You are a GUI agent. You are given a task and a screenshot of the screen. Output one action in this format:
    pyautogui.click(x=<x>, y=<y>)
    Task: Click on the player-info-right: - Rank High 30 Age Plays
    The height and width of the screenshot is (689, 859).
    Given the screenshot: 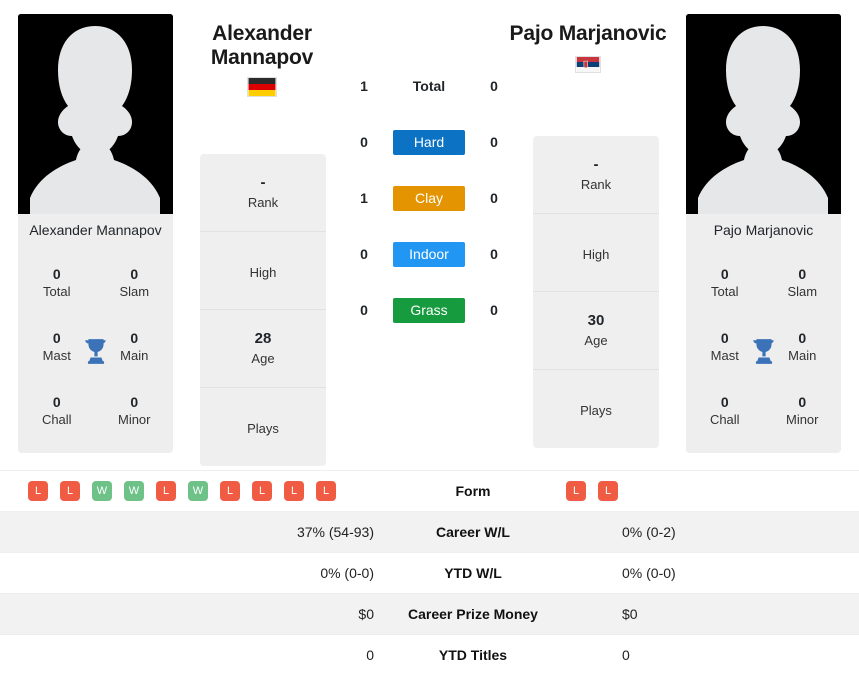 What is the action you would take?
    pyautogui.click(x=596, y=292)
    